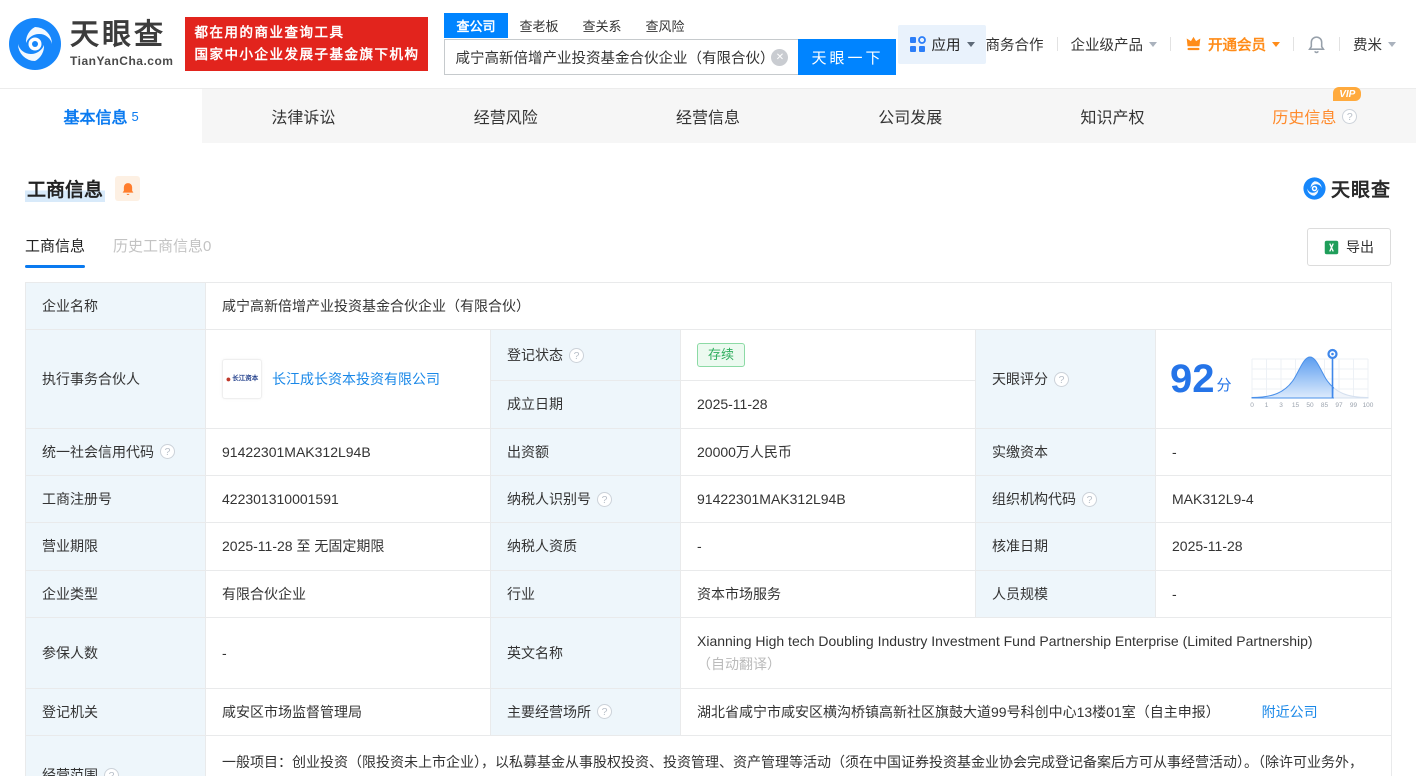  What do you see at coordinates (348, 546) in the screenshot?
I see `business-term-value: 2025-11-28 至 无固定期限` at bounding box center [348, 546].